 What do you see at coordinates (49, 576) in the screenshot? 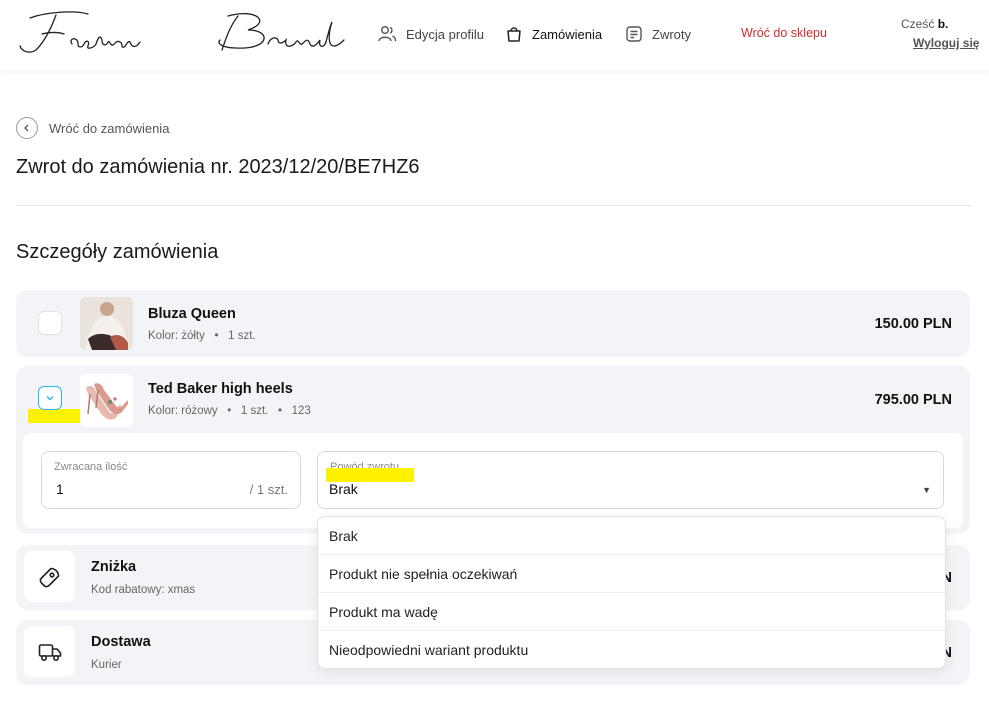
I see `tag-icon` at bounding box center [49, 576].